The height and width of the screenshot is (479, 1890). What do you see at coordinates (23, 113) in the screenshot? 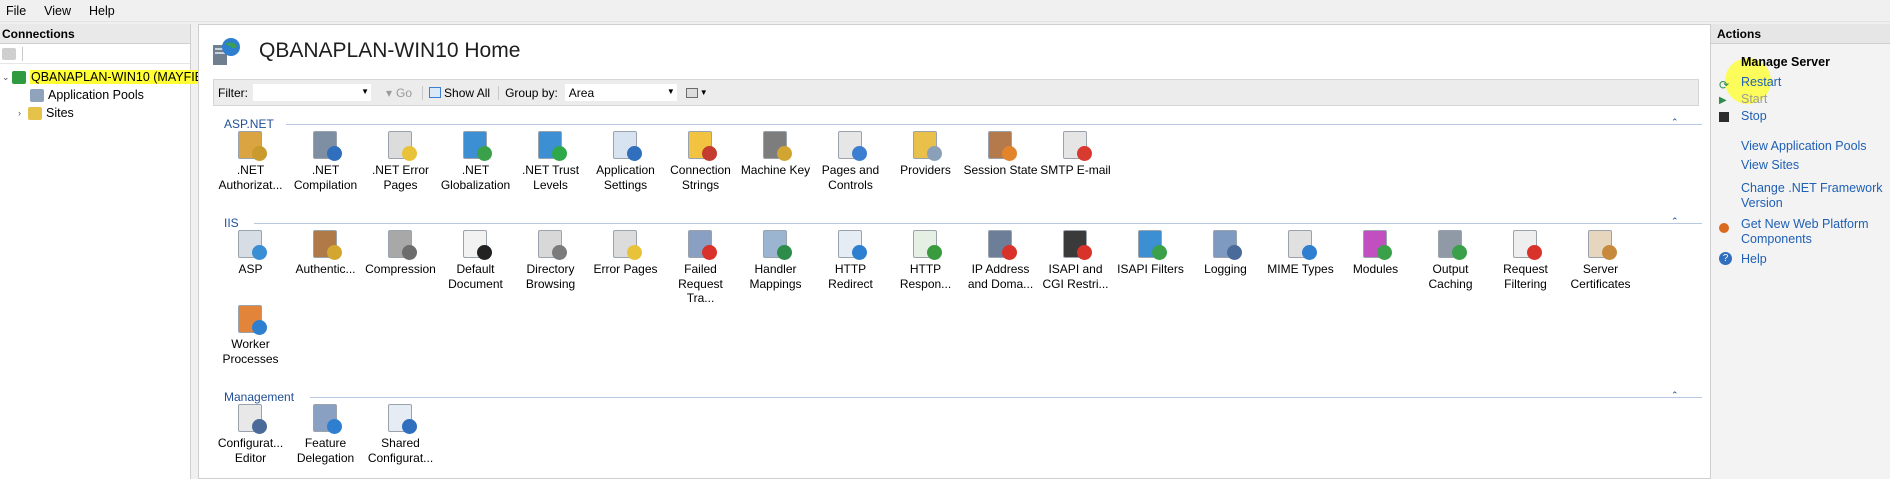
I see `chevron-right-icon: ›` at bounding box center [23, 113].